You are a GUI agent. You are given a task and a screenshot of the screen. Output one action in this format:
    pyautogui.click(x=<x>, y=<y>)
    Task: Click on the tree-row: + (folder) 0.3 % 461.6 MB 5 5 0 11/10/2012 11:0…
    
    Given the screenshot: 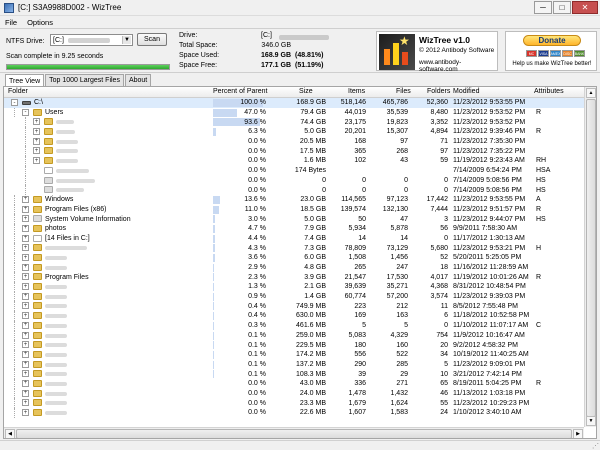 What is the action you would take?
    pyautogui.click(x=294, y=325)
    